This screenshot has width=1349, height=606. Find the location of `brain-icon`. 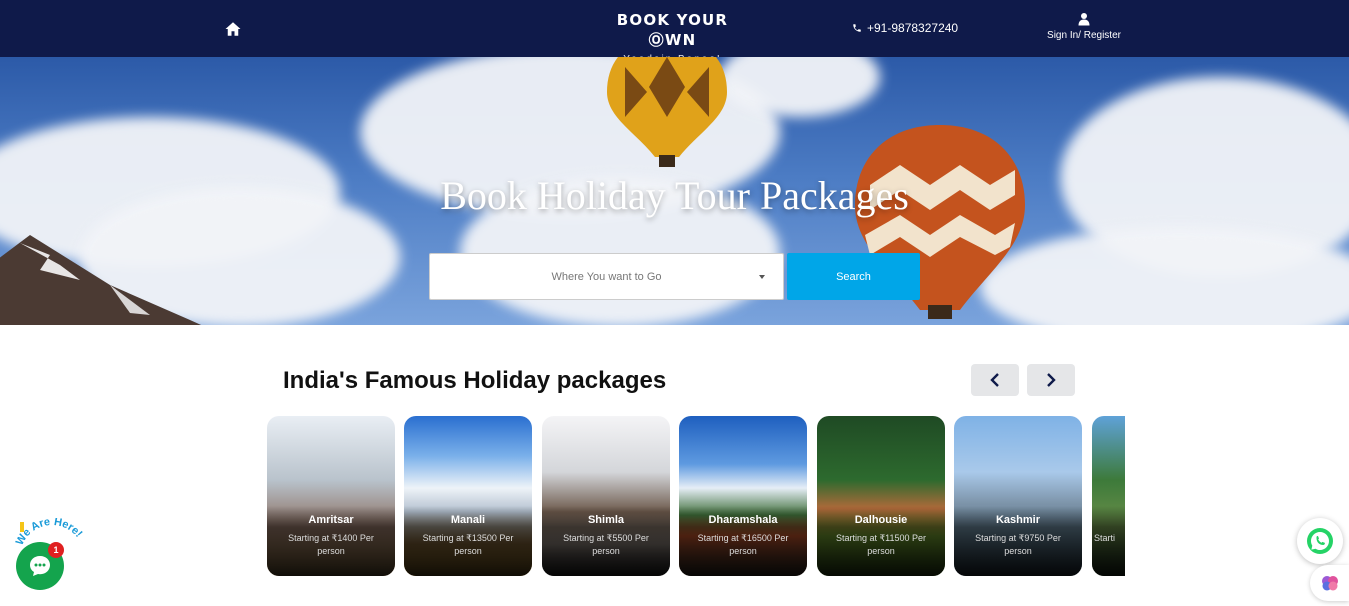

brain-icon is located at coordinates (1329, 583).